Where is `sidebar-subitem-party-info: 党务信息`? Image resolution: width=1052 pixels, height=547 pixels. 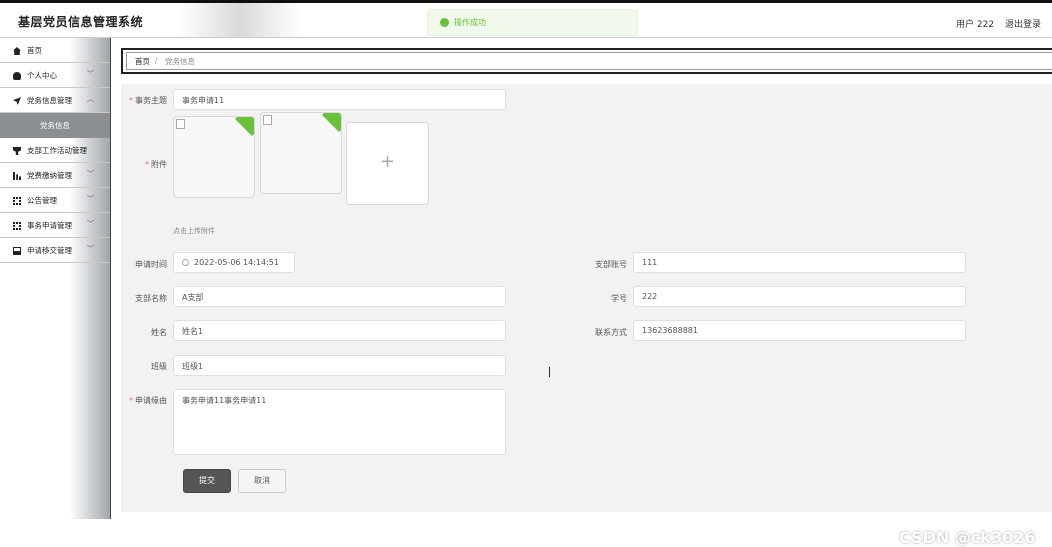
sidebar-subitem-party-info: 党务信息 is located at coordinates (55, 125).